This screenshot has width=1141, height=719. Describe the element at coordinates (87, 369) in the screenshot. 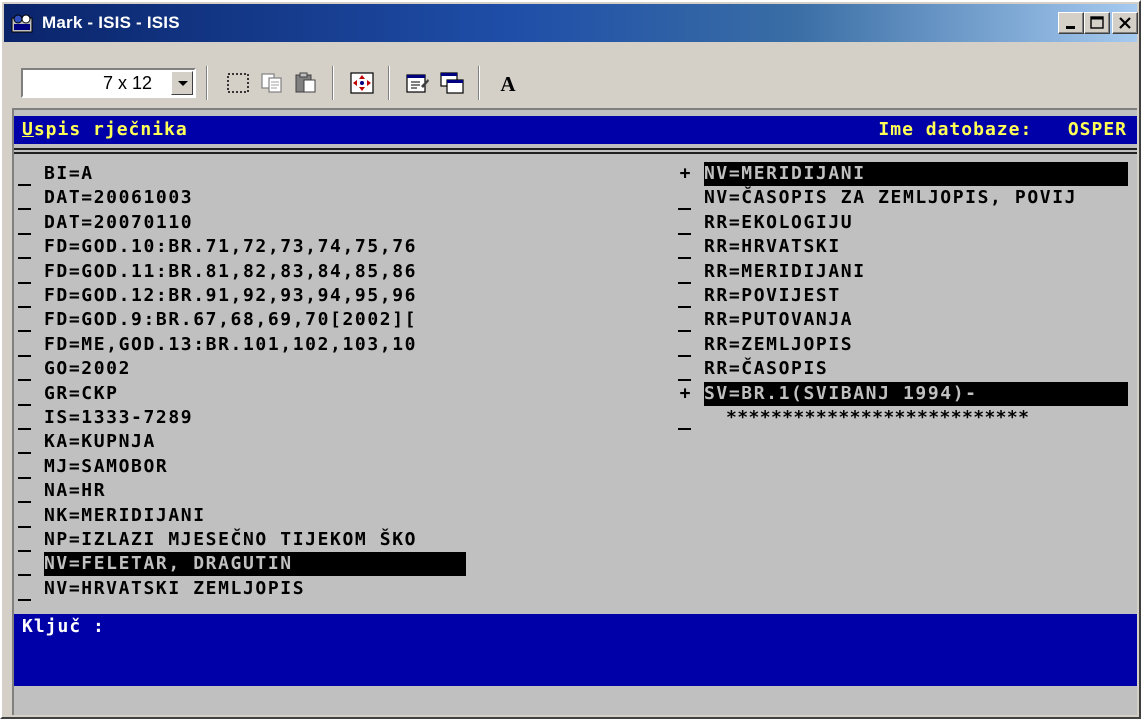

I see `left-term-entry: GO=2002` at that location.